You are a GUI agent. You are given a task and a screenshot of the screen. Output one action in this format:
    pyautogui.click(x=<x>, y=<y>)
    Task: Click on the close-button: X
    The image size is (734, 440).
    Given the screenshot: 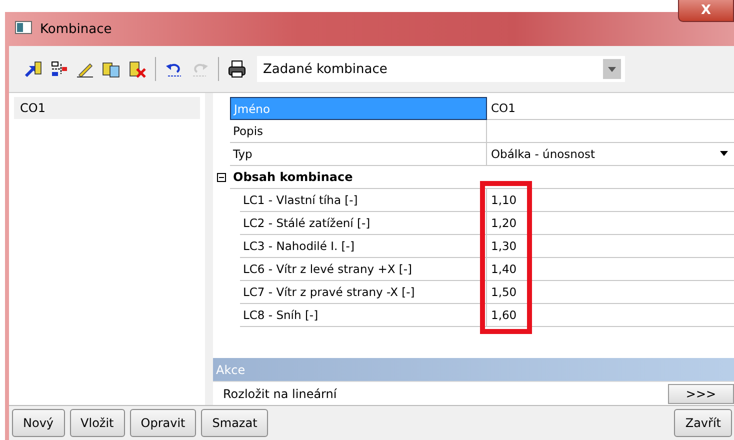 What is the action you would take?
    pyautogui.click(x=706, y=11)
    